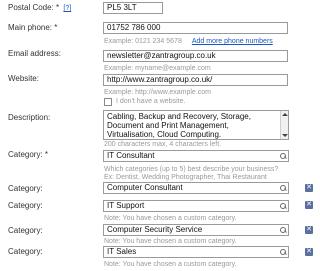  What do you see at coordinates (195, 56) in the screenshot?
I see `email-input: newsletter@zantragroup.co.uk` at bounding box center [195, 56].